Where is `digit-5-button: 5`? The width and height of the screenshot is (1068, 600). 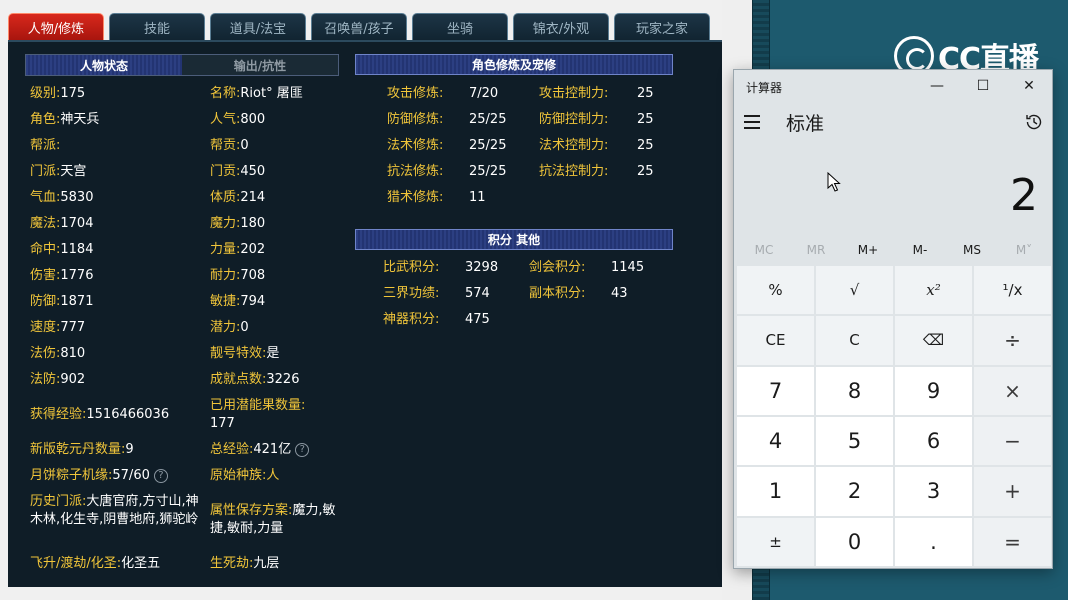 digit-5-button: 5 is located at coordinates (854, 441).